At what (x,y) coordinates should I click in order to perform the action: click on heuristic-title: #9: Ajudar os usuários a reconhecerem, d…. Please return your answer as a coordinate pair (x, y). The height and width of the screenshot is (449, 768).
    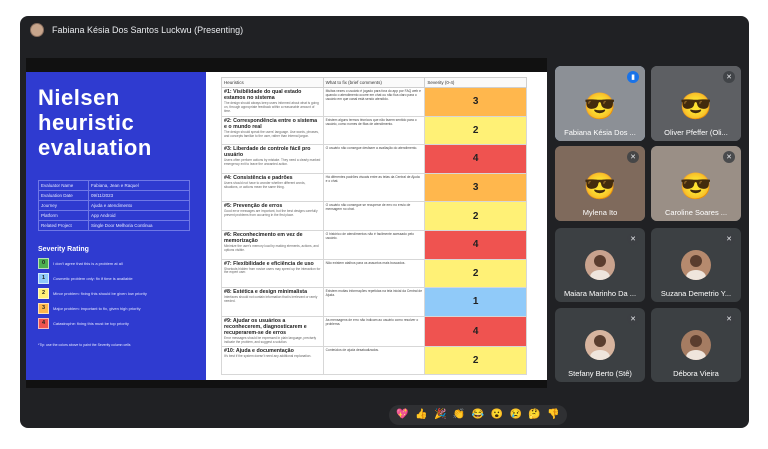
    Looking at the image, I should click on (265, 326).